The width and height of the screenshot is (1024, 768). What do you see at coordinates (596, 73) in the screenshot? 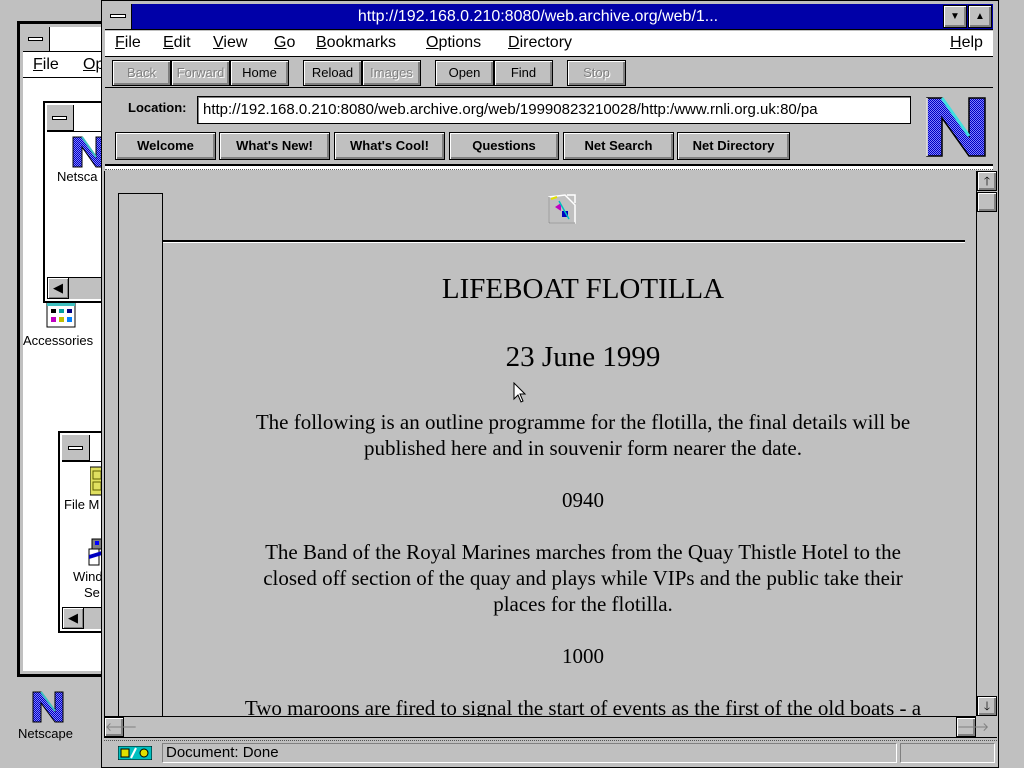
I see `stop-button: Stop` at bounding box center [596, 73].